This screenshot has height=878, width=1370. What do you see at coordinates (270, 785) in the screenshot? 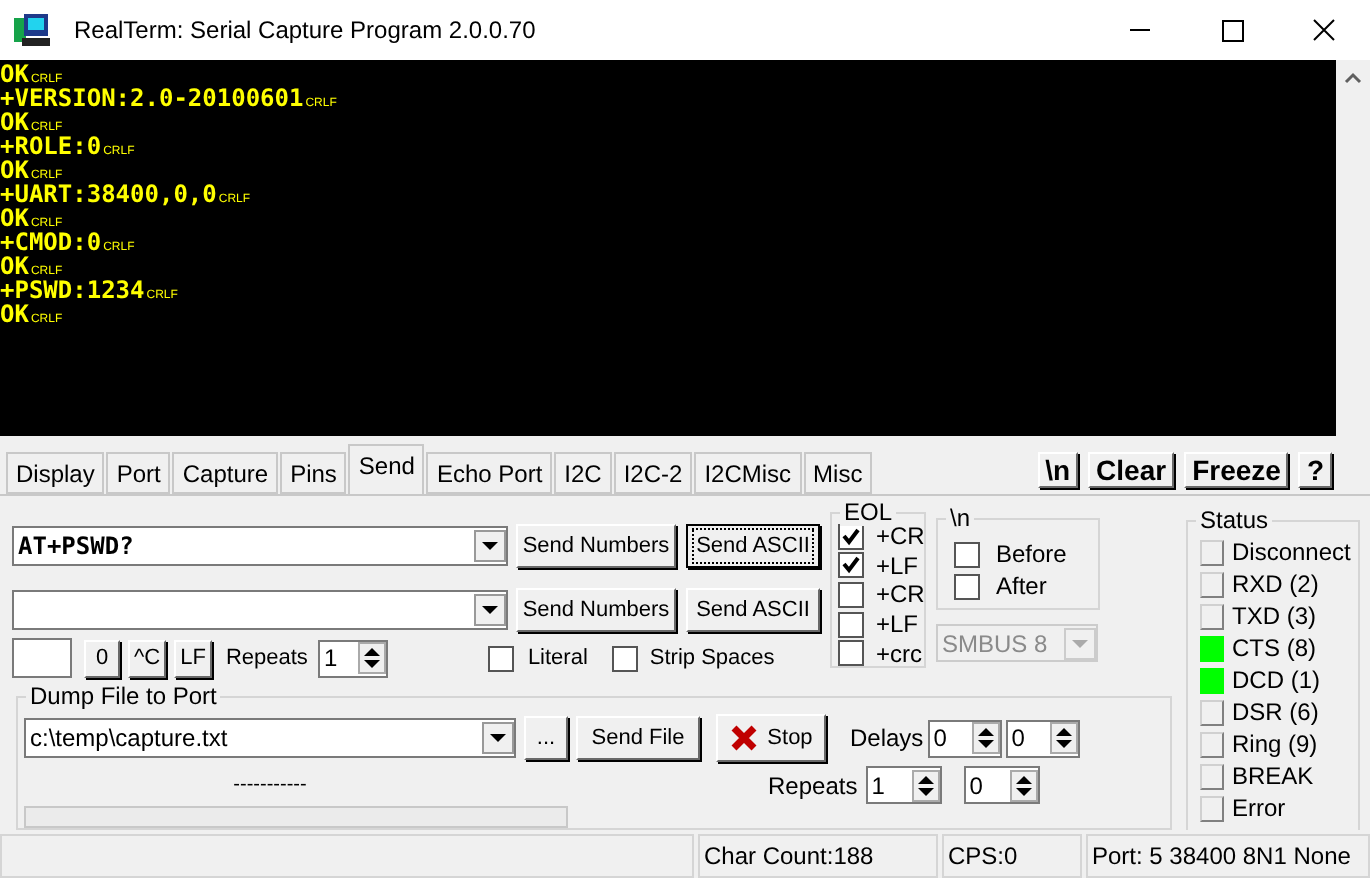
I see `progress-label: -----------` at bounding box center [270, 785].